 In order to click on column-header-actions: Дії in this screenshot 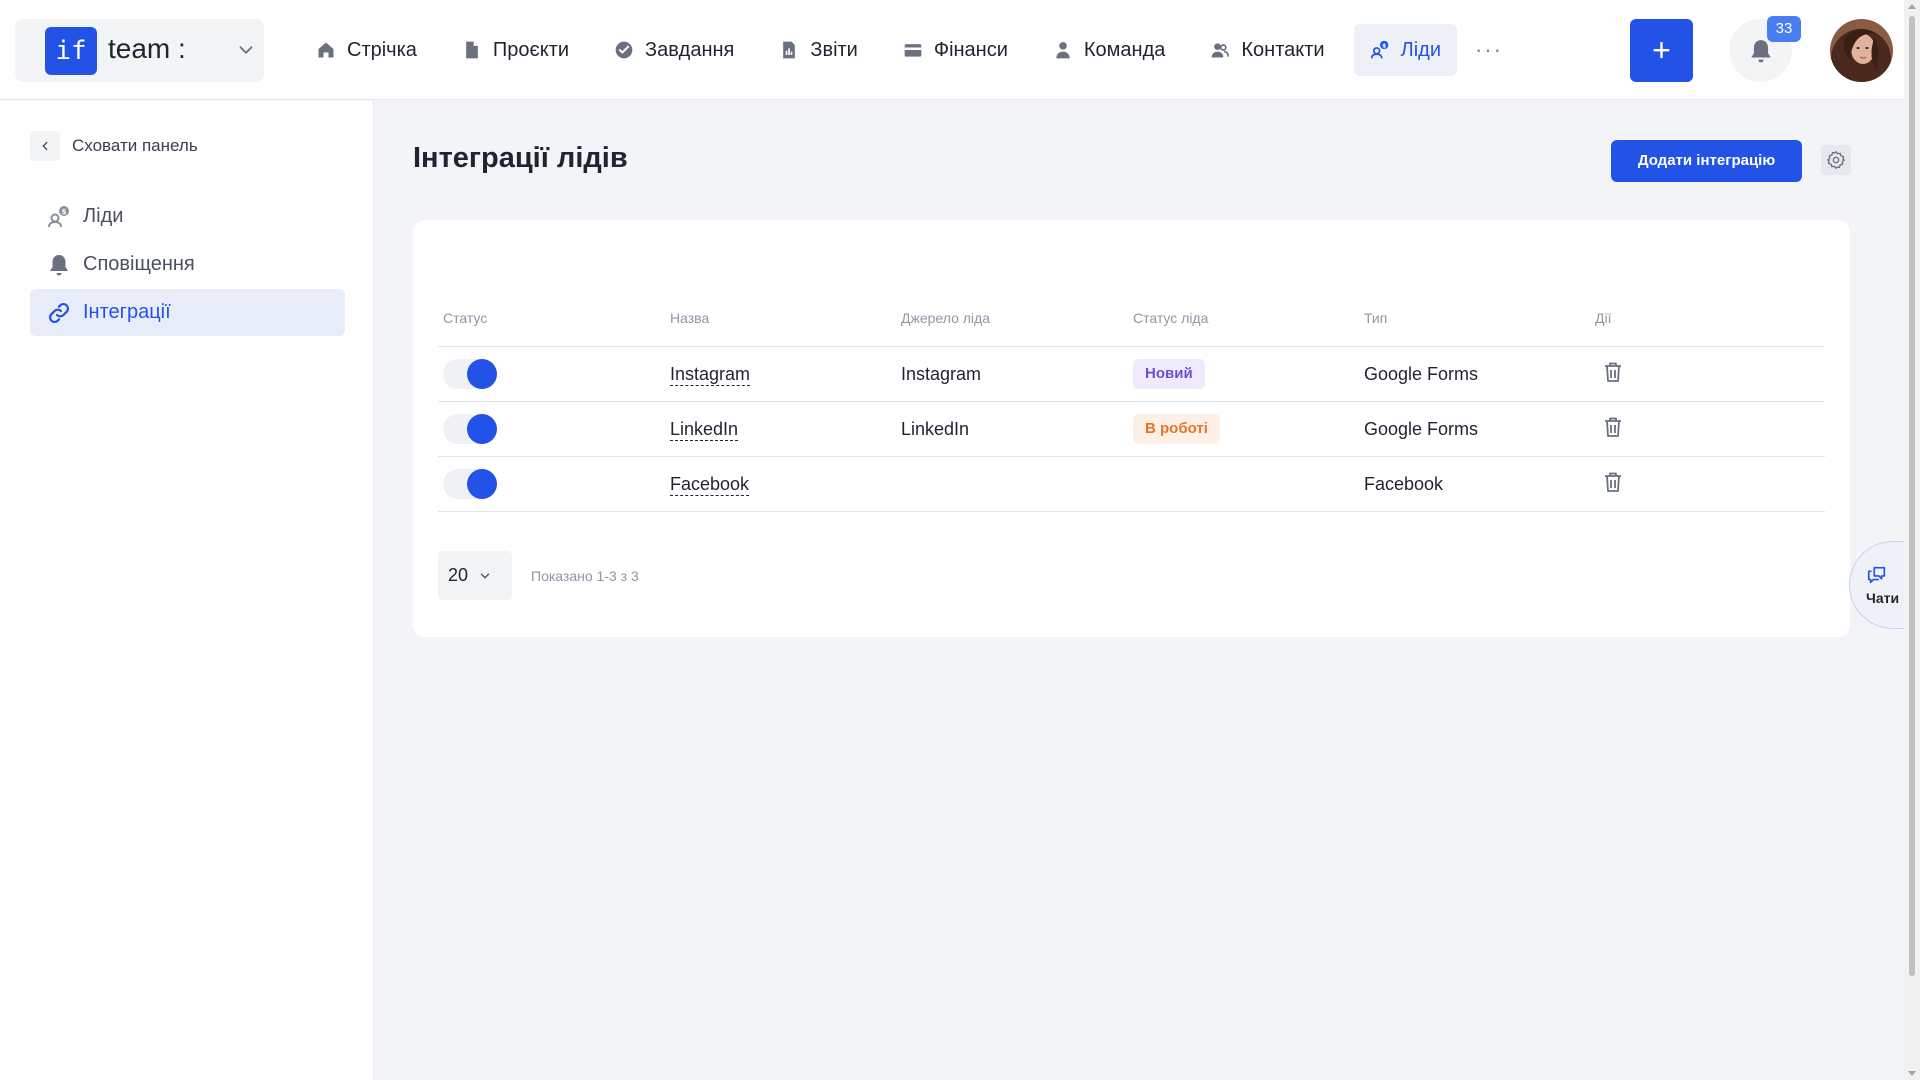, I will do `click(1603, 318)`.